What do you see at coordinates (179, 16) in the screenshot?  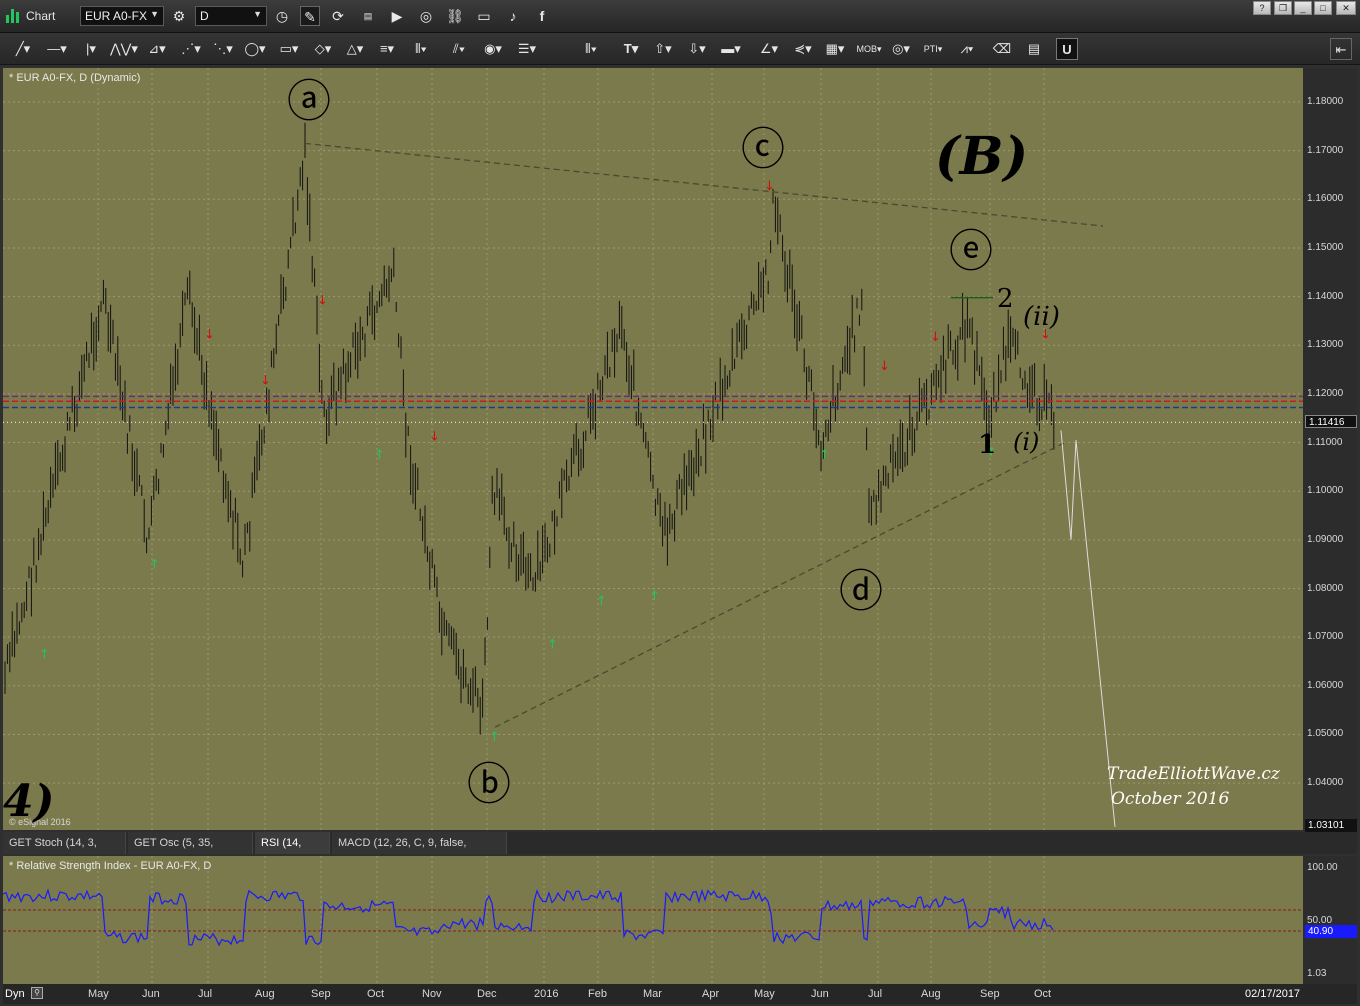 I see `settings-gear-icon: ⚙` at bounding box center [179, 16].